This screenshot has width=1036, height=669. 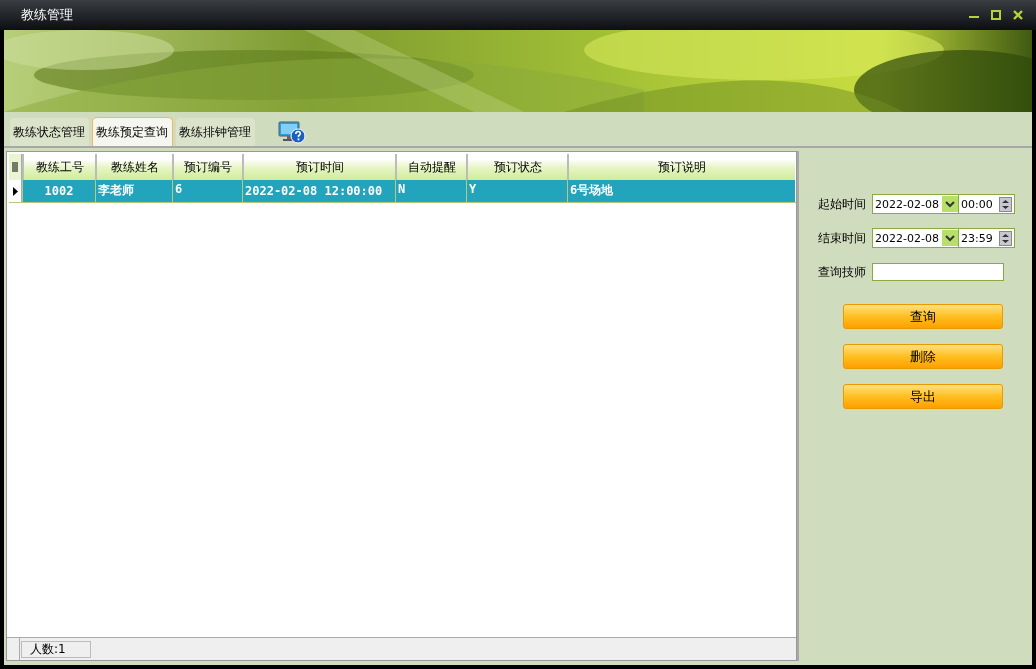 What do you see at coordinates (516, 167) in the screenshot?
I see `column-header: 预订状态` at bounding box center [516, 167].